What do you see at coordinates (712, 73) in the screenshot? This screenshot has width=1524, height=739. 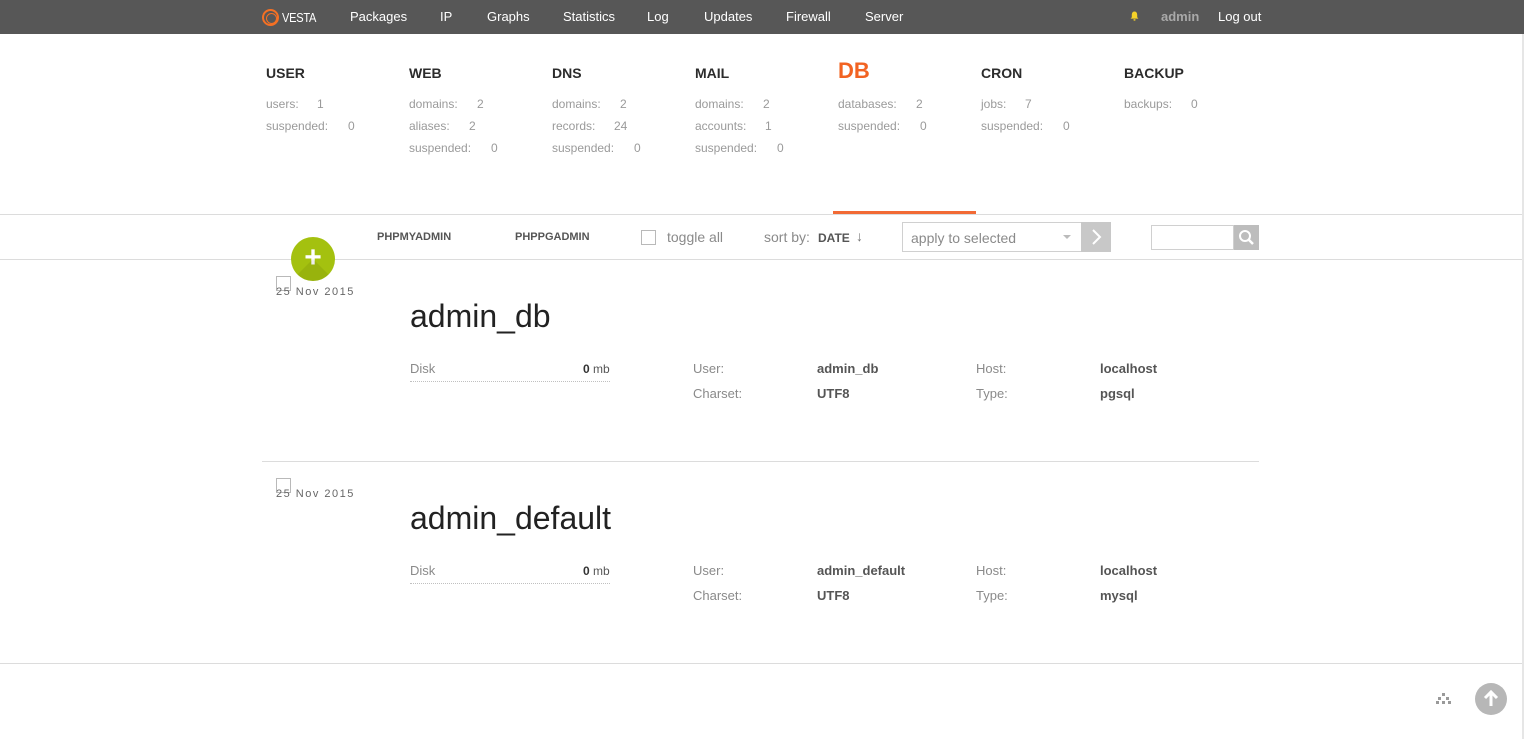 I see `stat-mail-title: MAIL` at bounding box center [712, 73].